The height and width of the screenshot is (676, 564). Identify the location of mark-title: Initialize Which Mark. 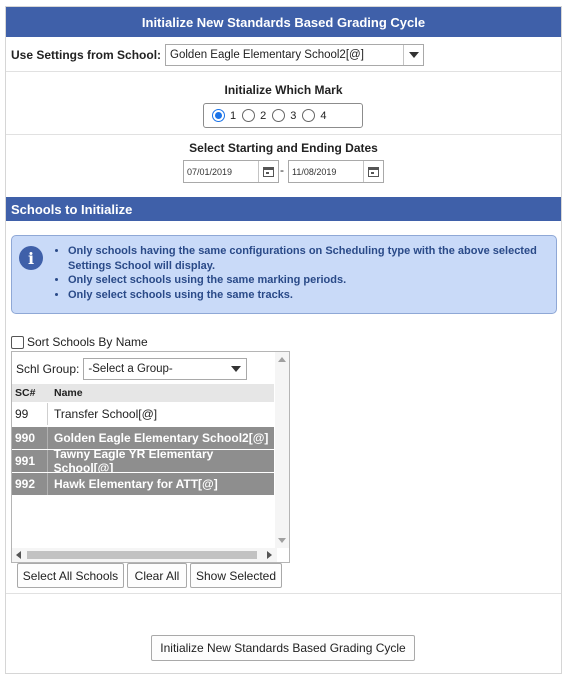
(283, 90).